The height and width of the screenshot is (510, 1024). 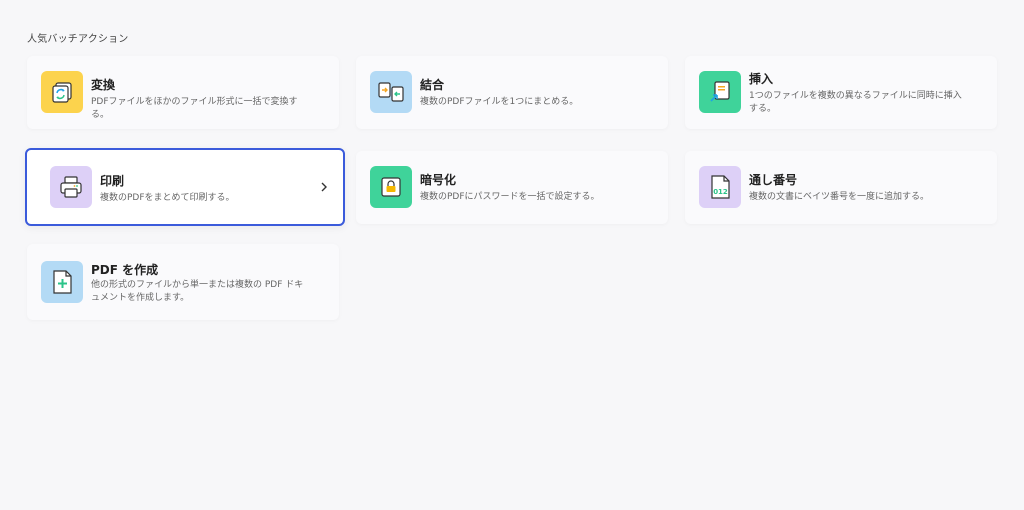 I want to click on card-convert: 変換 PDFファイルをほかのファイル形式に一括で変換する。, so click(x=183, y=92).